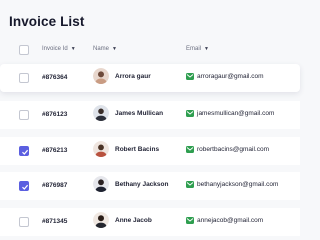 This screenshot has height=240, width=320. I want to click on column-label: Invoice Id, so click(55, 49).